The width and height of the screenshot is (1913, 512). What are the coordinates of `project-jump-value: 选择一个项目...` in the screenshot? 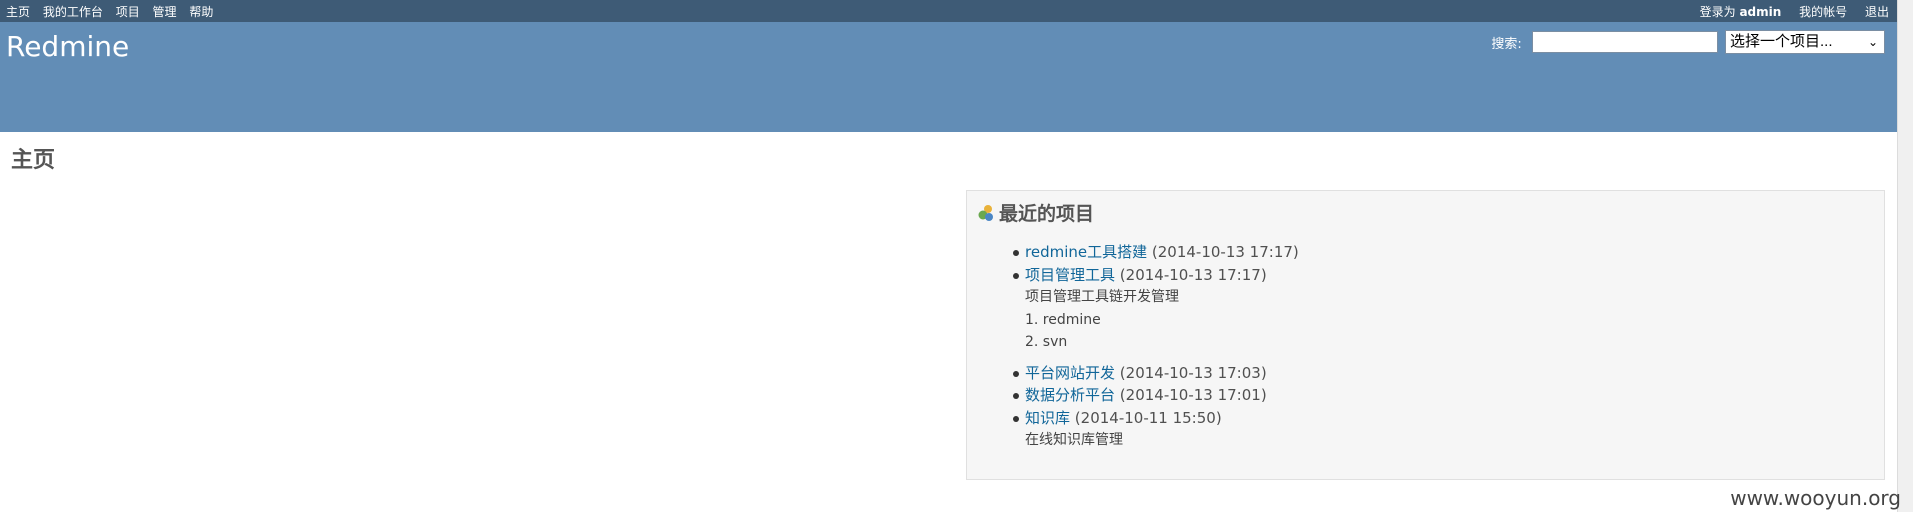 It's located at (1781, 41).